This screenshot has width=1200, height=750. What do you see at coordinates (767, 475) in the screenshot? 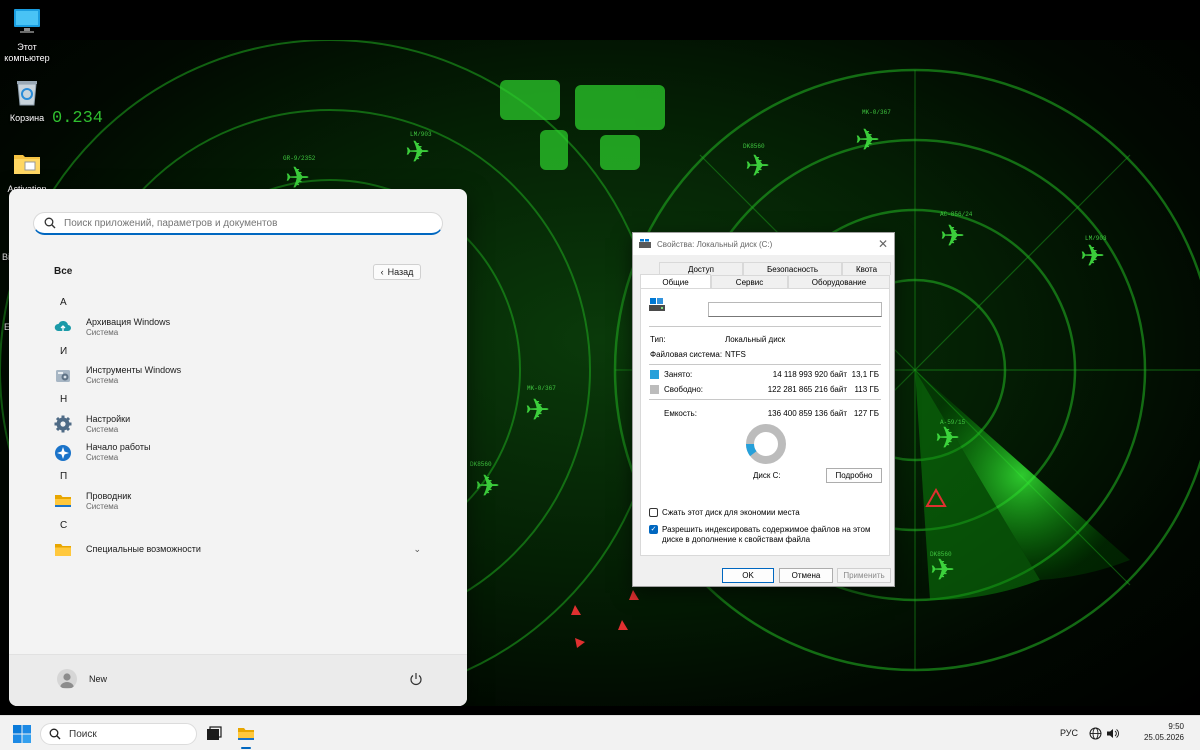
I see `disk-label: Диск C:` at bounding box center [767, 475].